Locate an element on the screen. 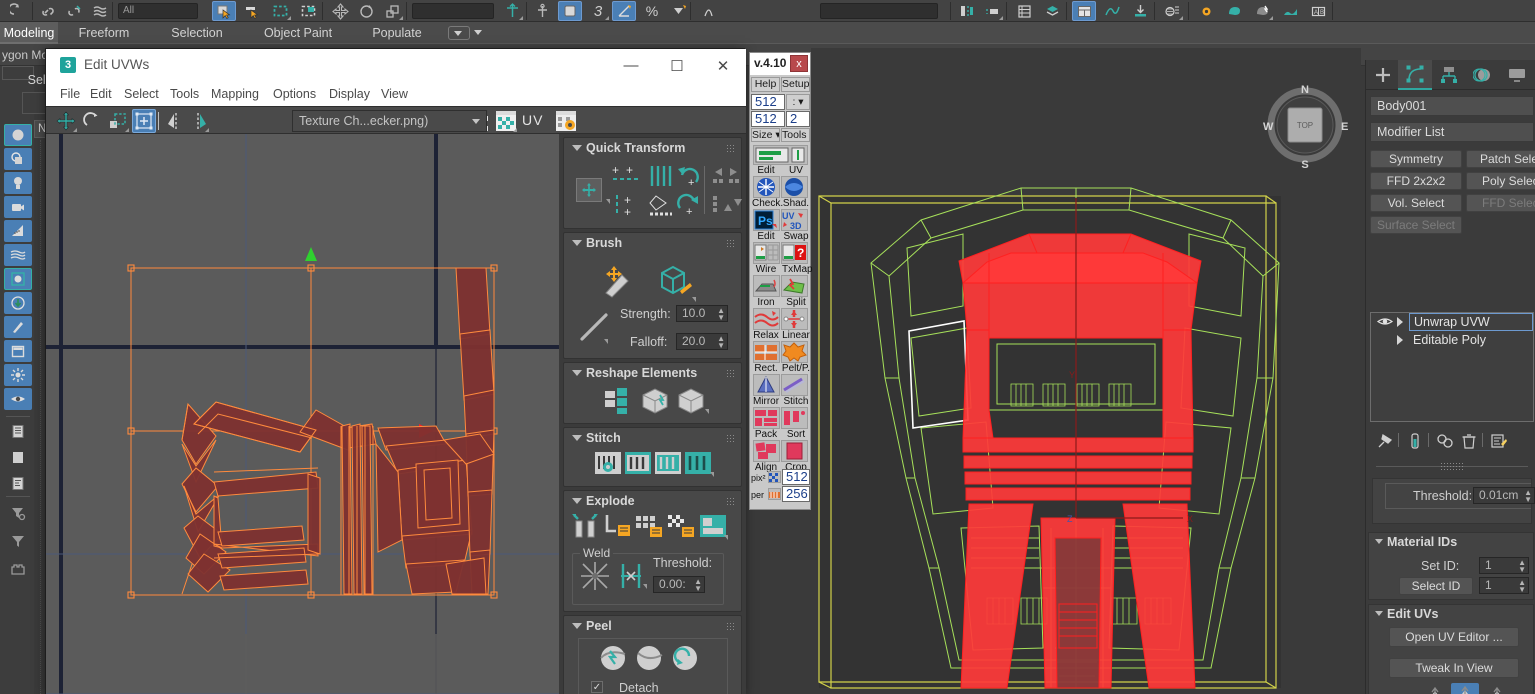 The height and width of the screenshot is (694, 1535). plugin-percent-value-field: 256 is located at coordinates (796, 494).